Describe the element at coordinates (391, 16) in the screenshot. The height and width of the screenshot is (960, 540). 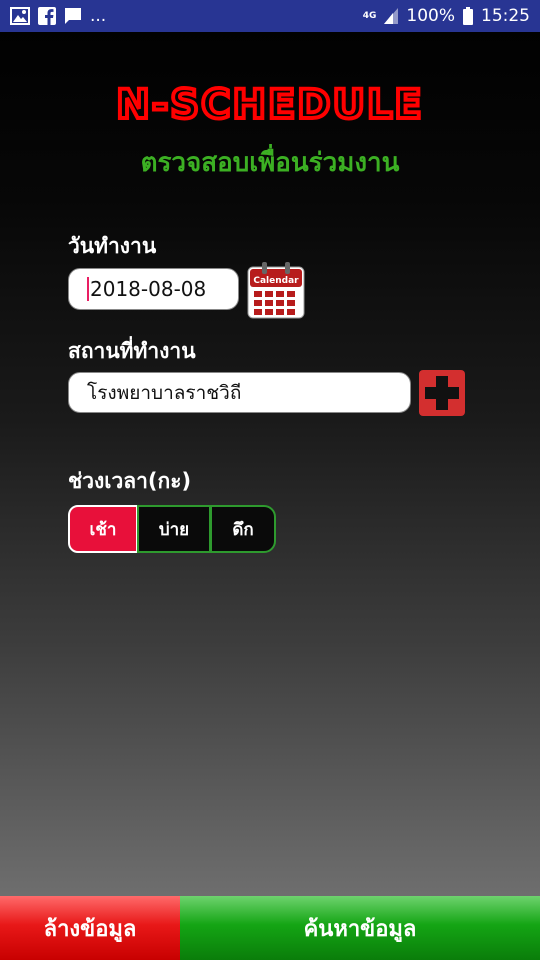
I see `signal-icon` at that location.